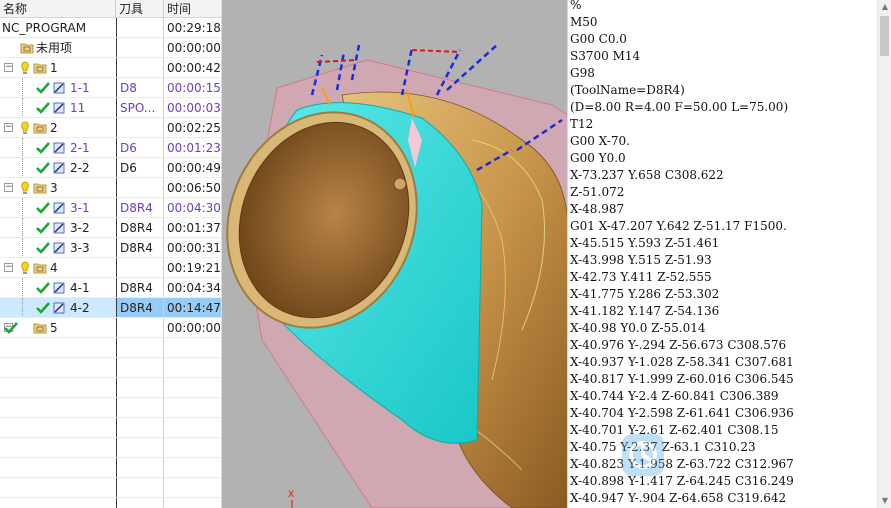 The image size is (891, 508). Describe the element at coordinates (678, 345) in the screenshot. I see `nc-code-line: X-40.976 Y-.294 Z-56.673 C308.576` at that location.